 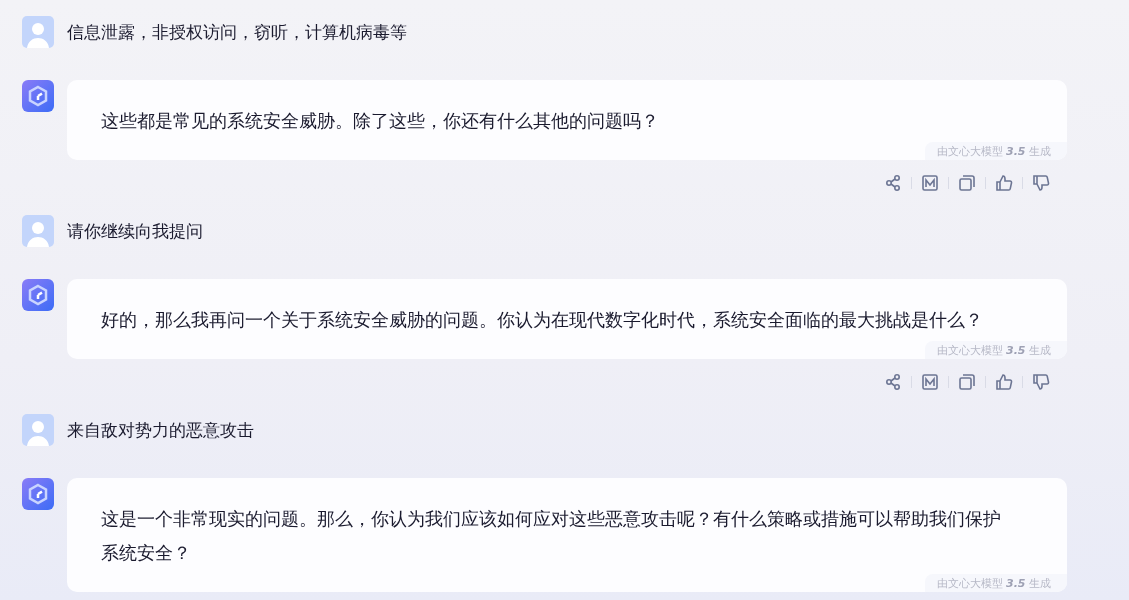 I want to click on reply-text: 好的，那么我再问一个关于系统安全威胁的问题。你认为在现代数字化时代，系统安全面临的最大挑战是什么？, so click(x=542, y=320).